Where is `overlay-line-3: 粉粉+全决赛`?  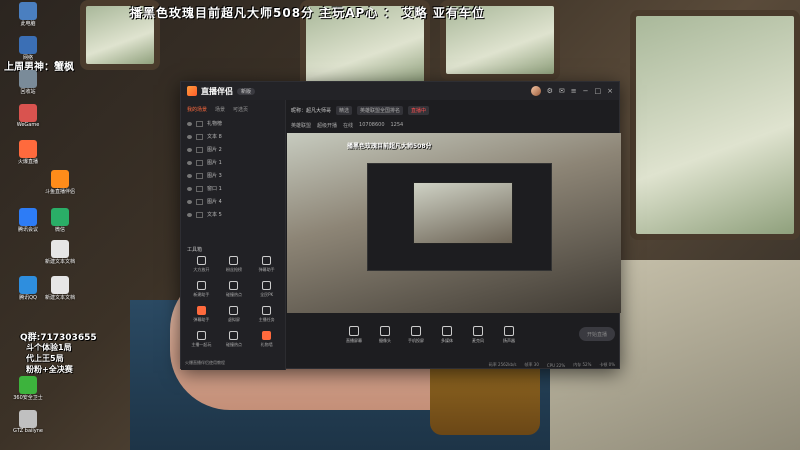
overlay-line-3: 粉粉+全决赛 is located at coordinates (49, 369).